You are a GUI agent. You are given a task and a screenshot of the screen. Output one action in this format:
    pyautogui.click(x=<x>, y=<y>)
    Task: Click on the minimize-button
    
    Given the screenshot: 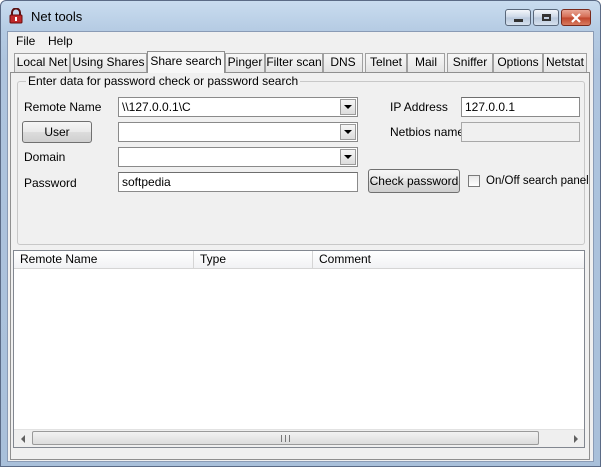 What is the action you would take?
    pyautogui.click(x=518, y=17)
    